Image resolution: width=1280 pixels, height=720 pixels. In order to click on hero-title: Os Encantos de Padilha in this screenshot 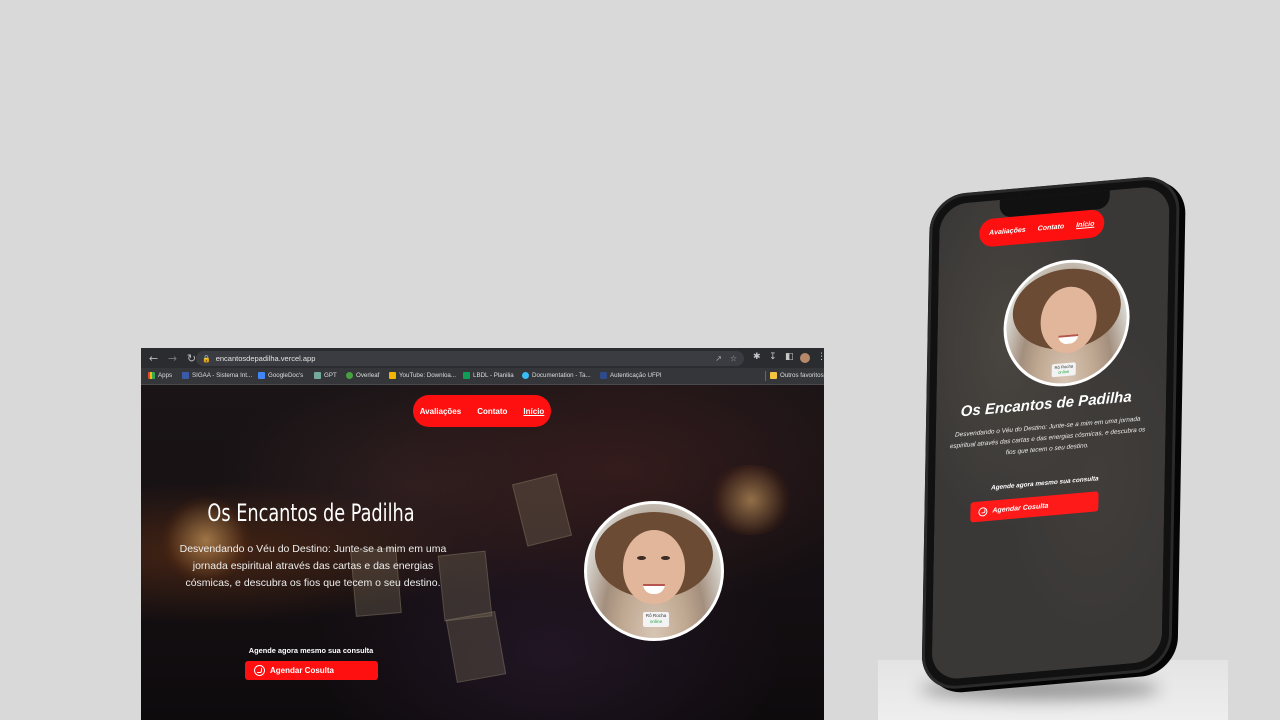, I will do `click(311, 513)`.